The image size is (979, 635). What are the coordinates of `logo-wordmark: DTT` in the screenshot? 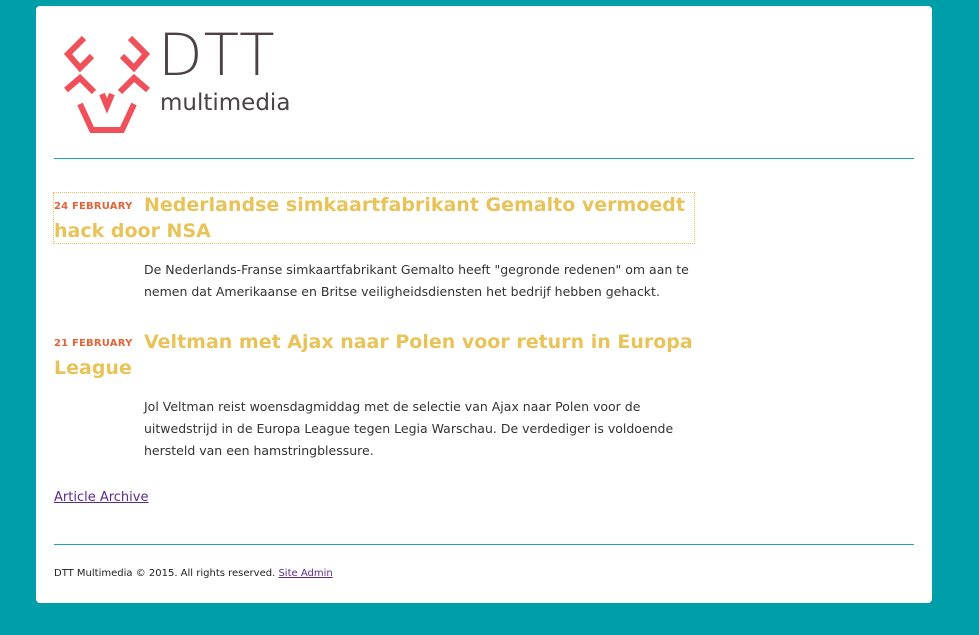 It's located at (217, 55).